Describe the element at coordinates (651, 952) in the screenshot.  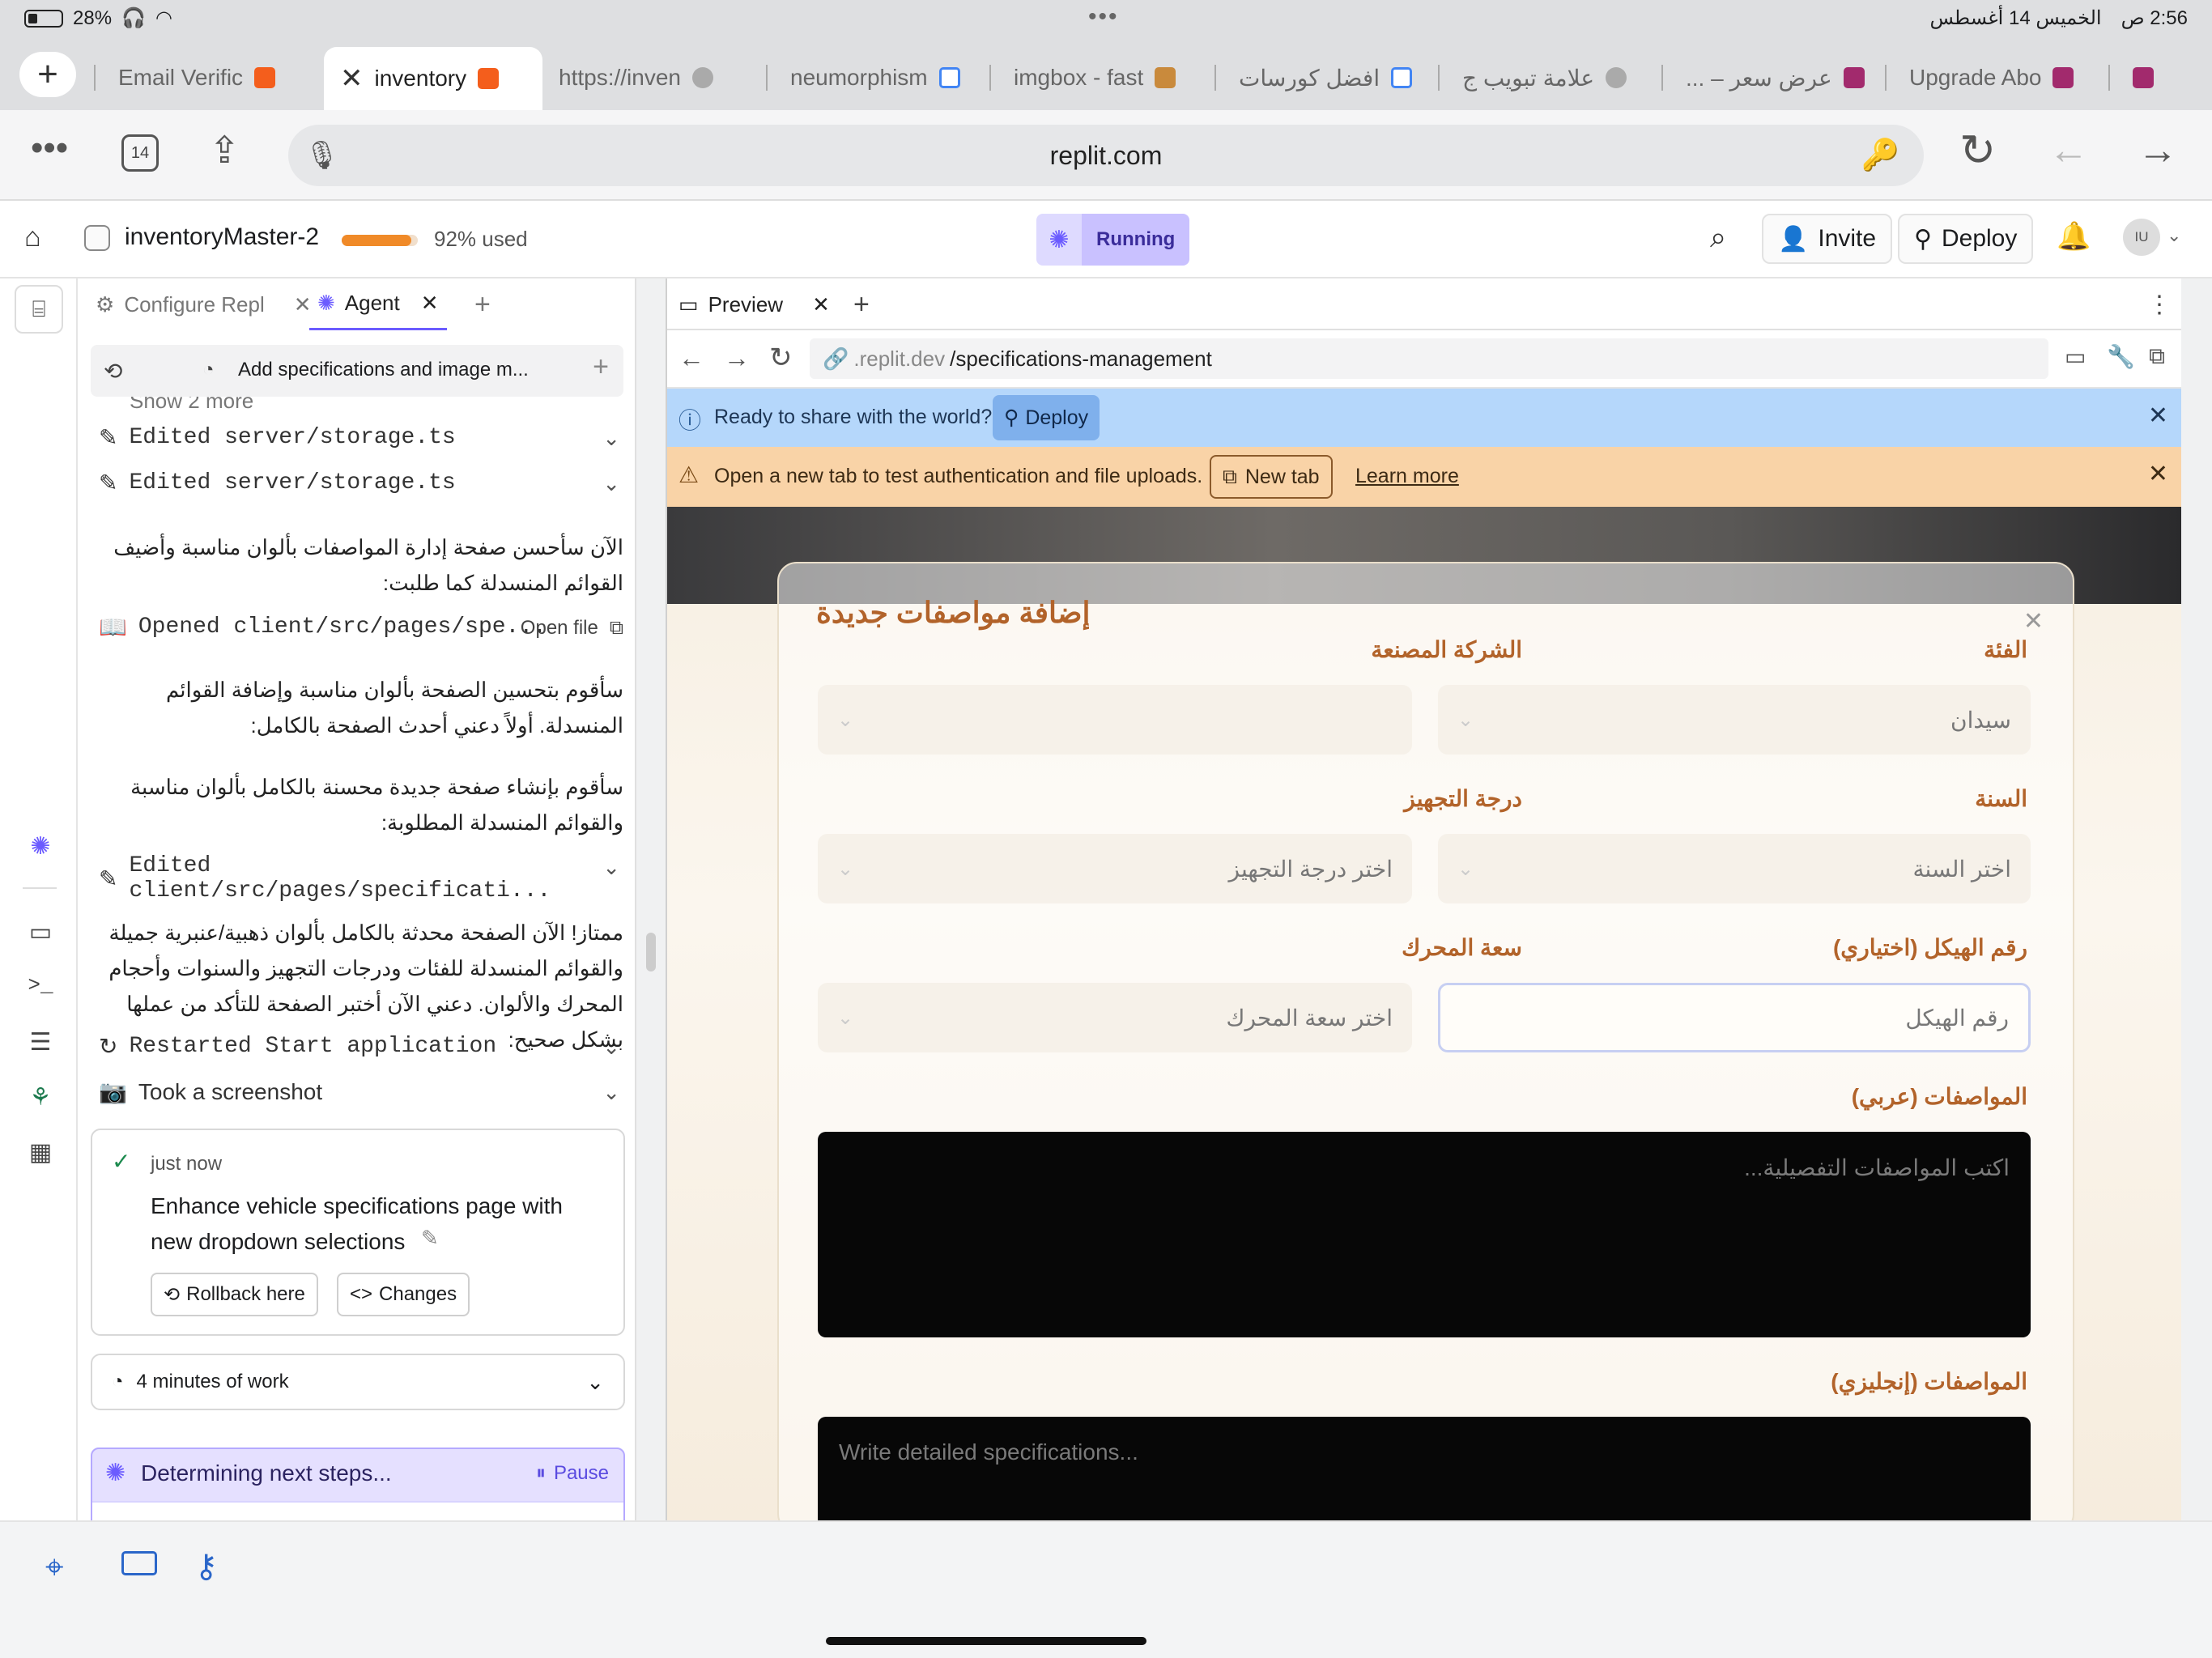
I see `panel-resize-handle` at that location.